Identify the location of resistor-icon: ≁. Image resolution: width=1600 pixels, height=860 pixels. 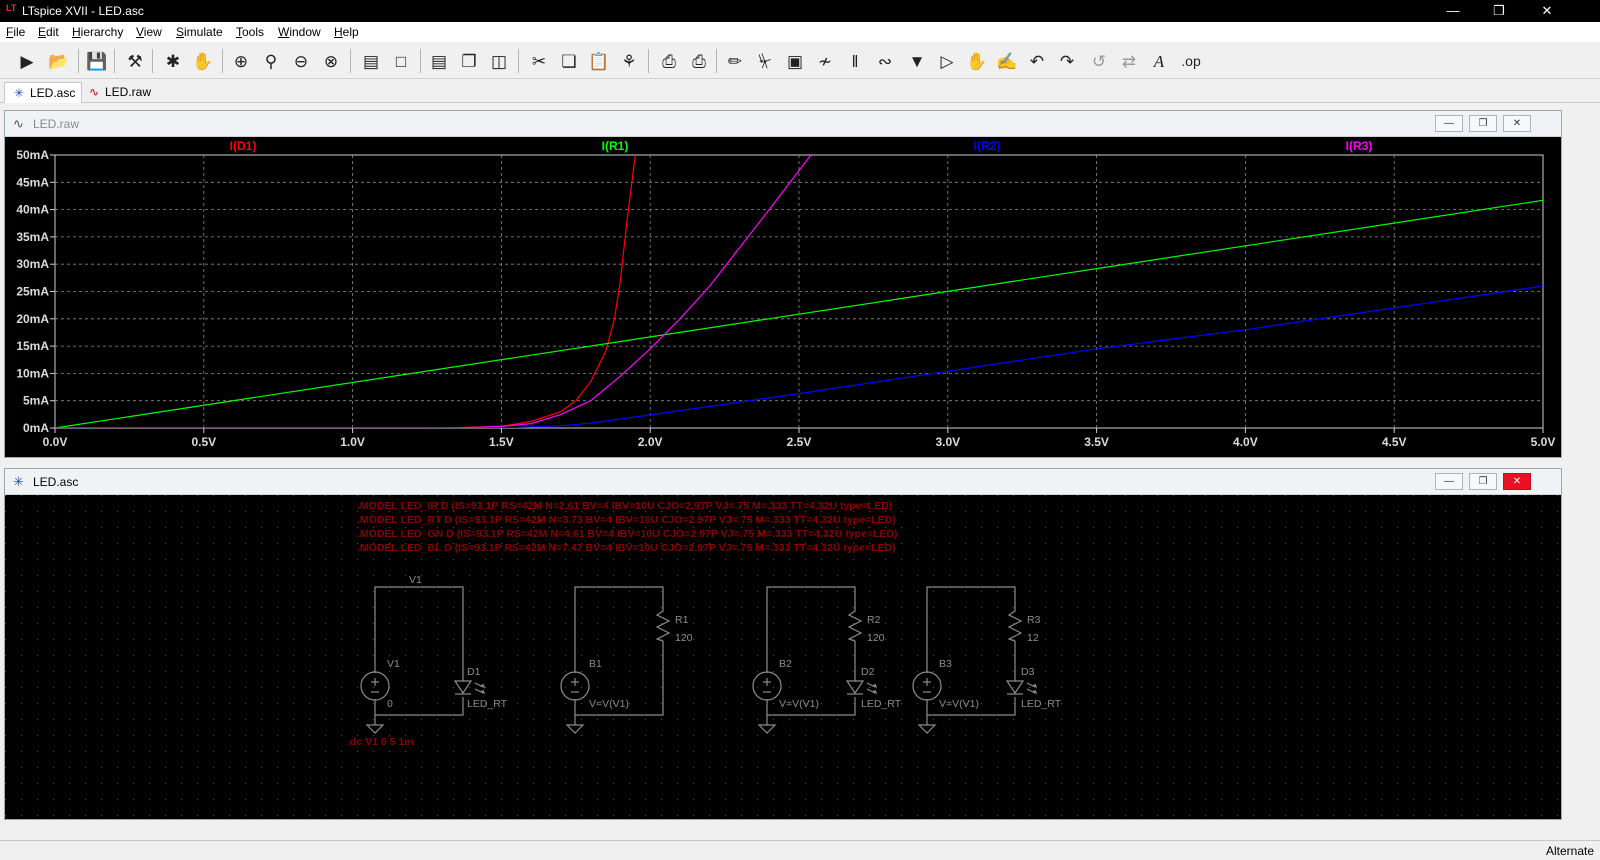
(825, 61).